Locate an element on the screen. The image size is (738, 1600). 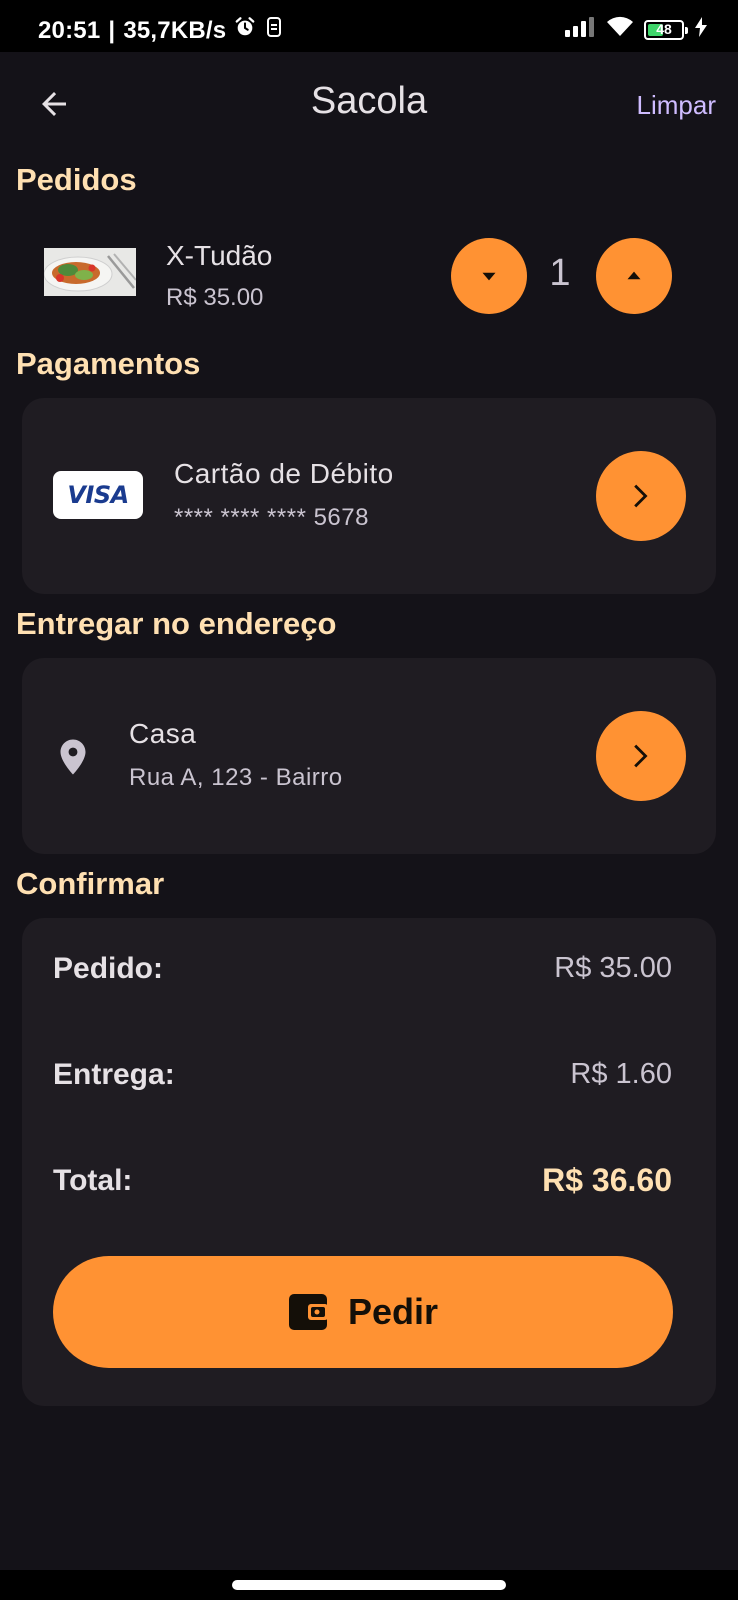
quantity-value: 1 is located at coordinates (560, 273).